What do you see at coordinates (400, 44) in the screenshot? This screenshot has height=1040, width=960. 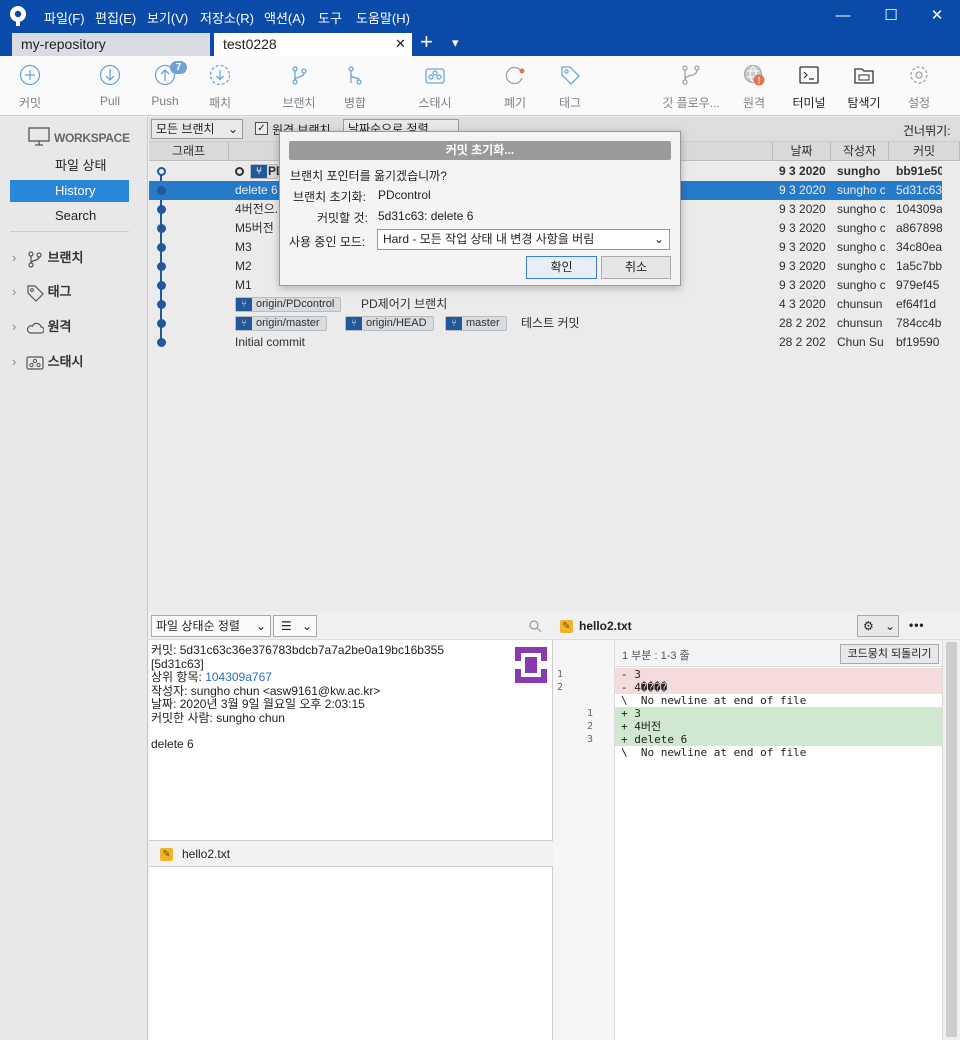 I see `tab-close-icon: ✕` at bounding box center [400, 44].